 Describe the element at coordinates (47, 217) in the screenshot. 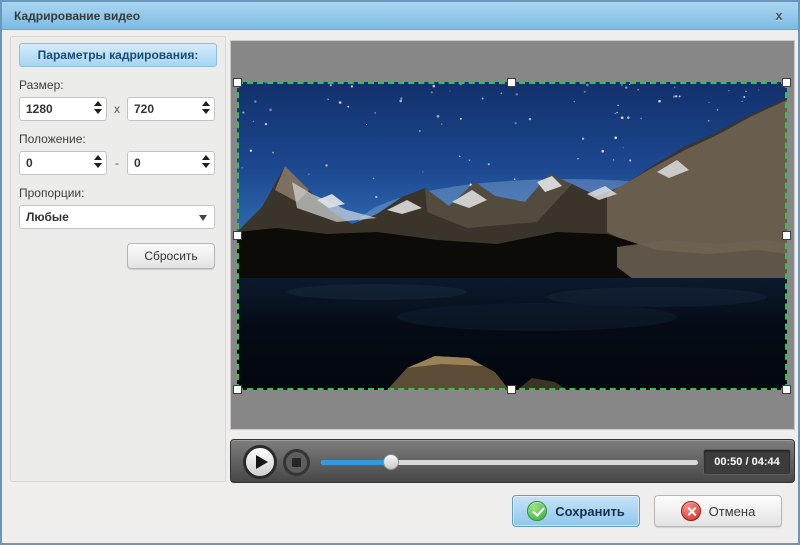

I see `proportions-value: Любые` at that location.